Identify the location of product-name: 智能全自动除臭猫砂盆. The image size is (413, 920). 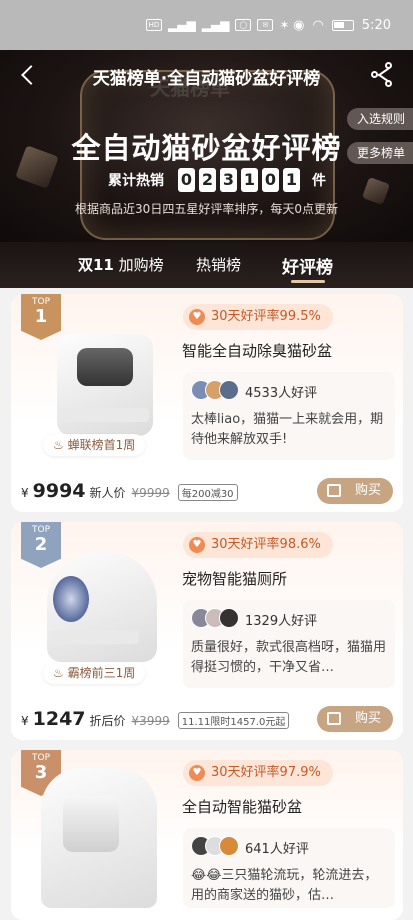
(257, 350).